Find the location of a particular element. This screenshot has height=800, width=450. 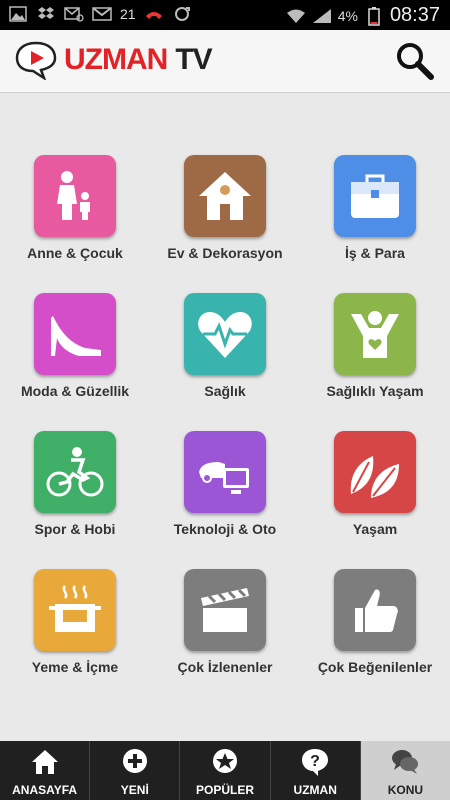

heart-pulse-icon is located at coordinates (225, 335).